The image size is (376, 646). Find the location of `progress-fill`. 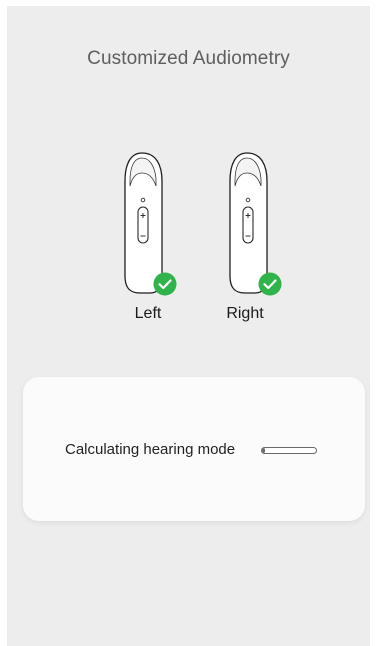

progress-fill is located at coordinates (263, 450).